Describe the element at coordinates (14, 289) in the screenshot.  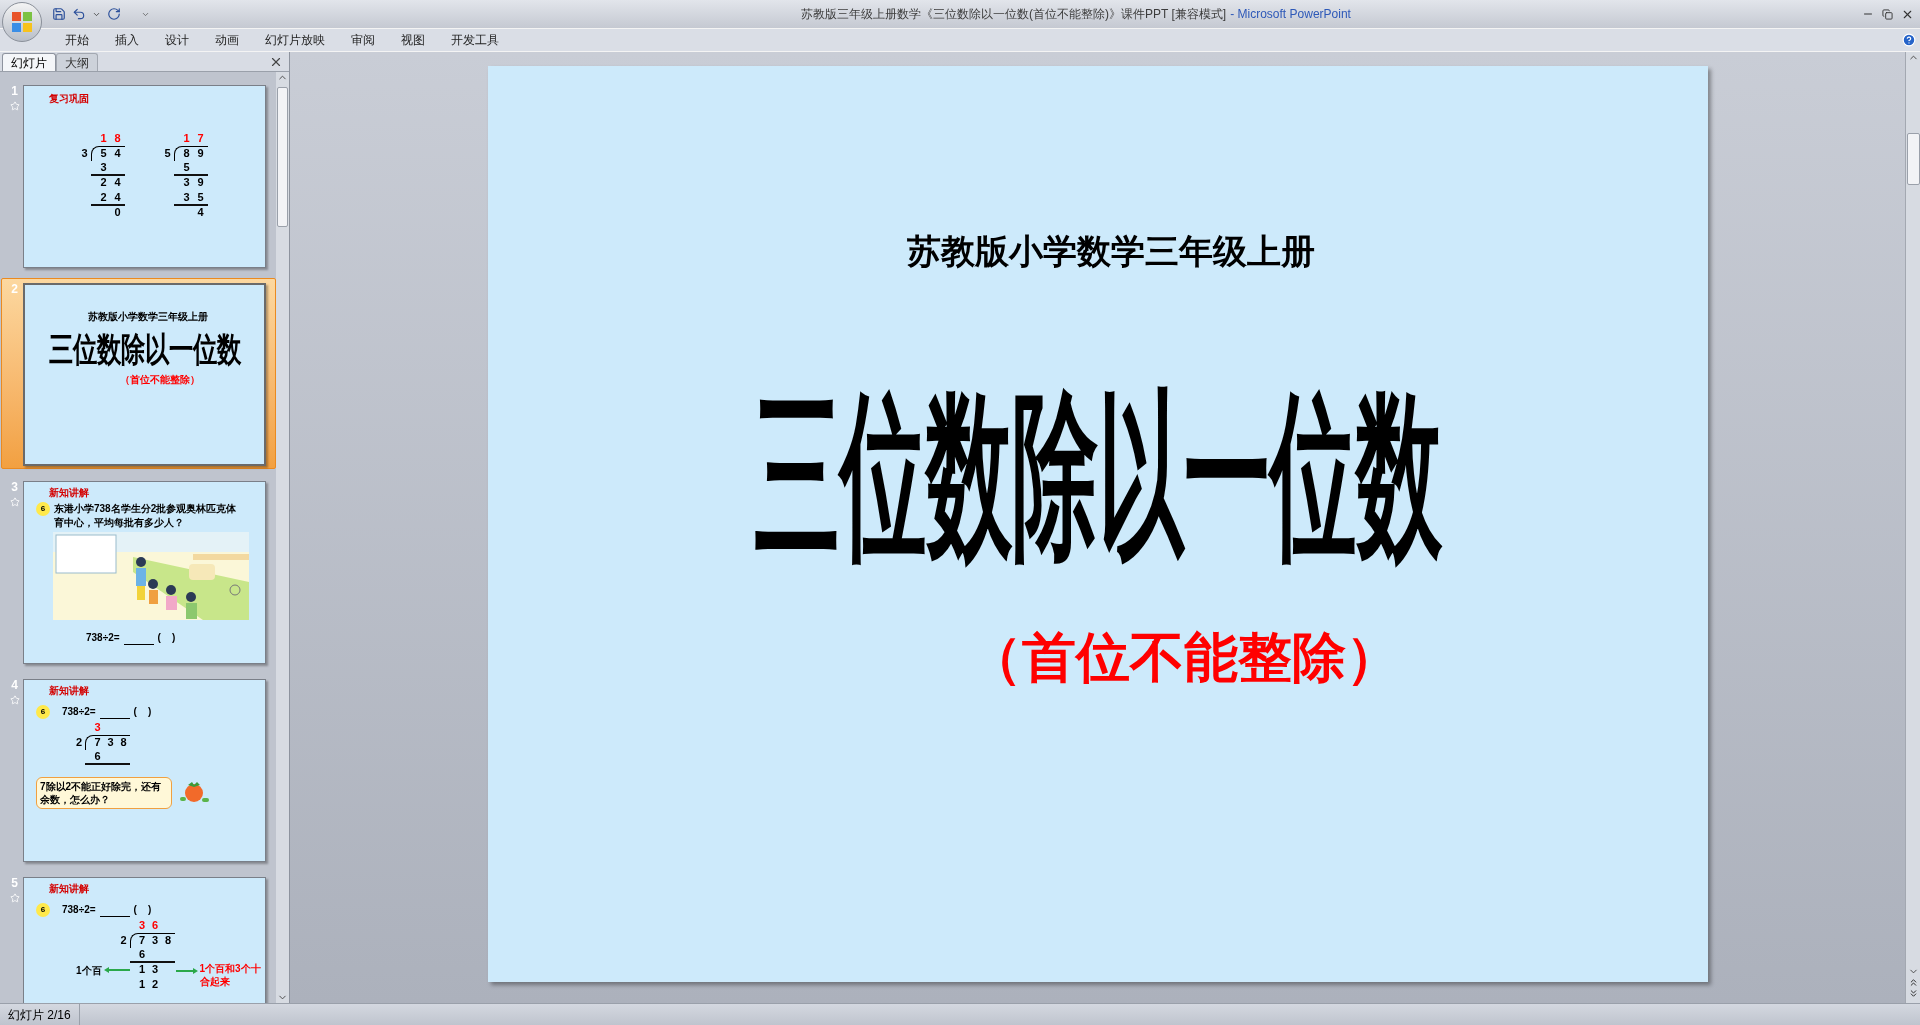
I see `slide-number: 2` at that location.